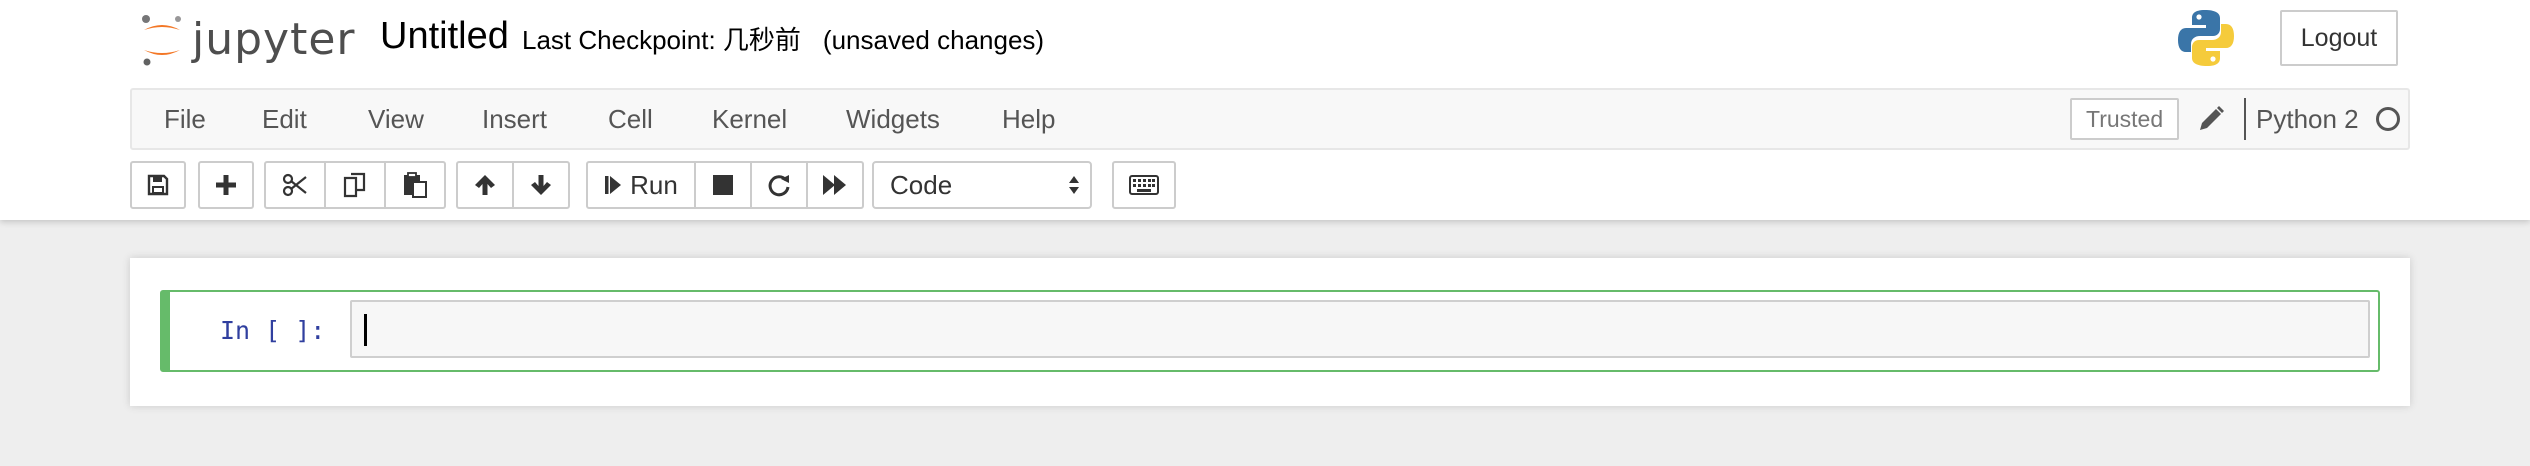  Describe the element at coordinates (749, 119) in the screenshot. I see `menu-kernel: Kernel` at that location.